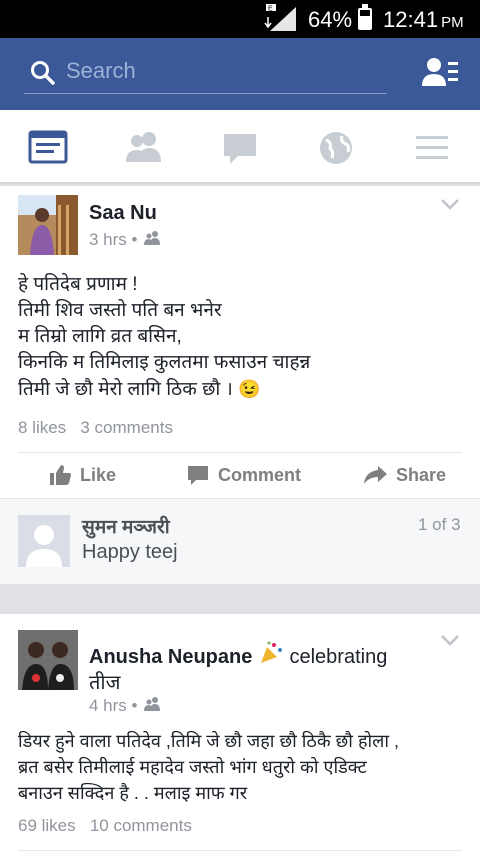 The height and width of the screenshot is (854, 480). Describe the element at coordinates (270, 9) in the screenshot. I see `svg-text: E` at that location.